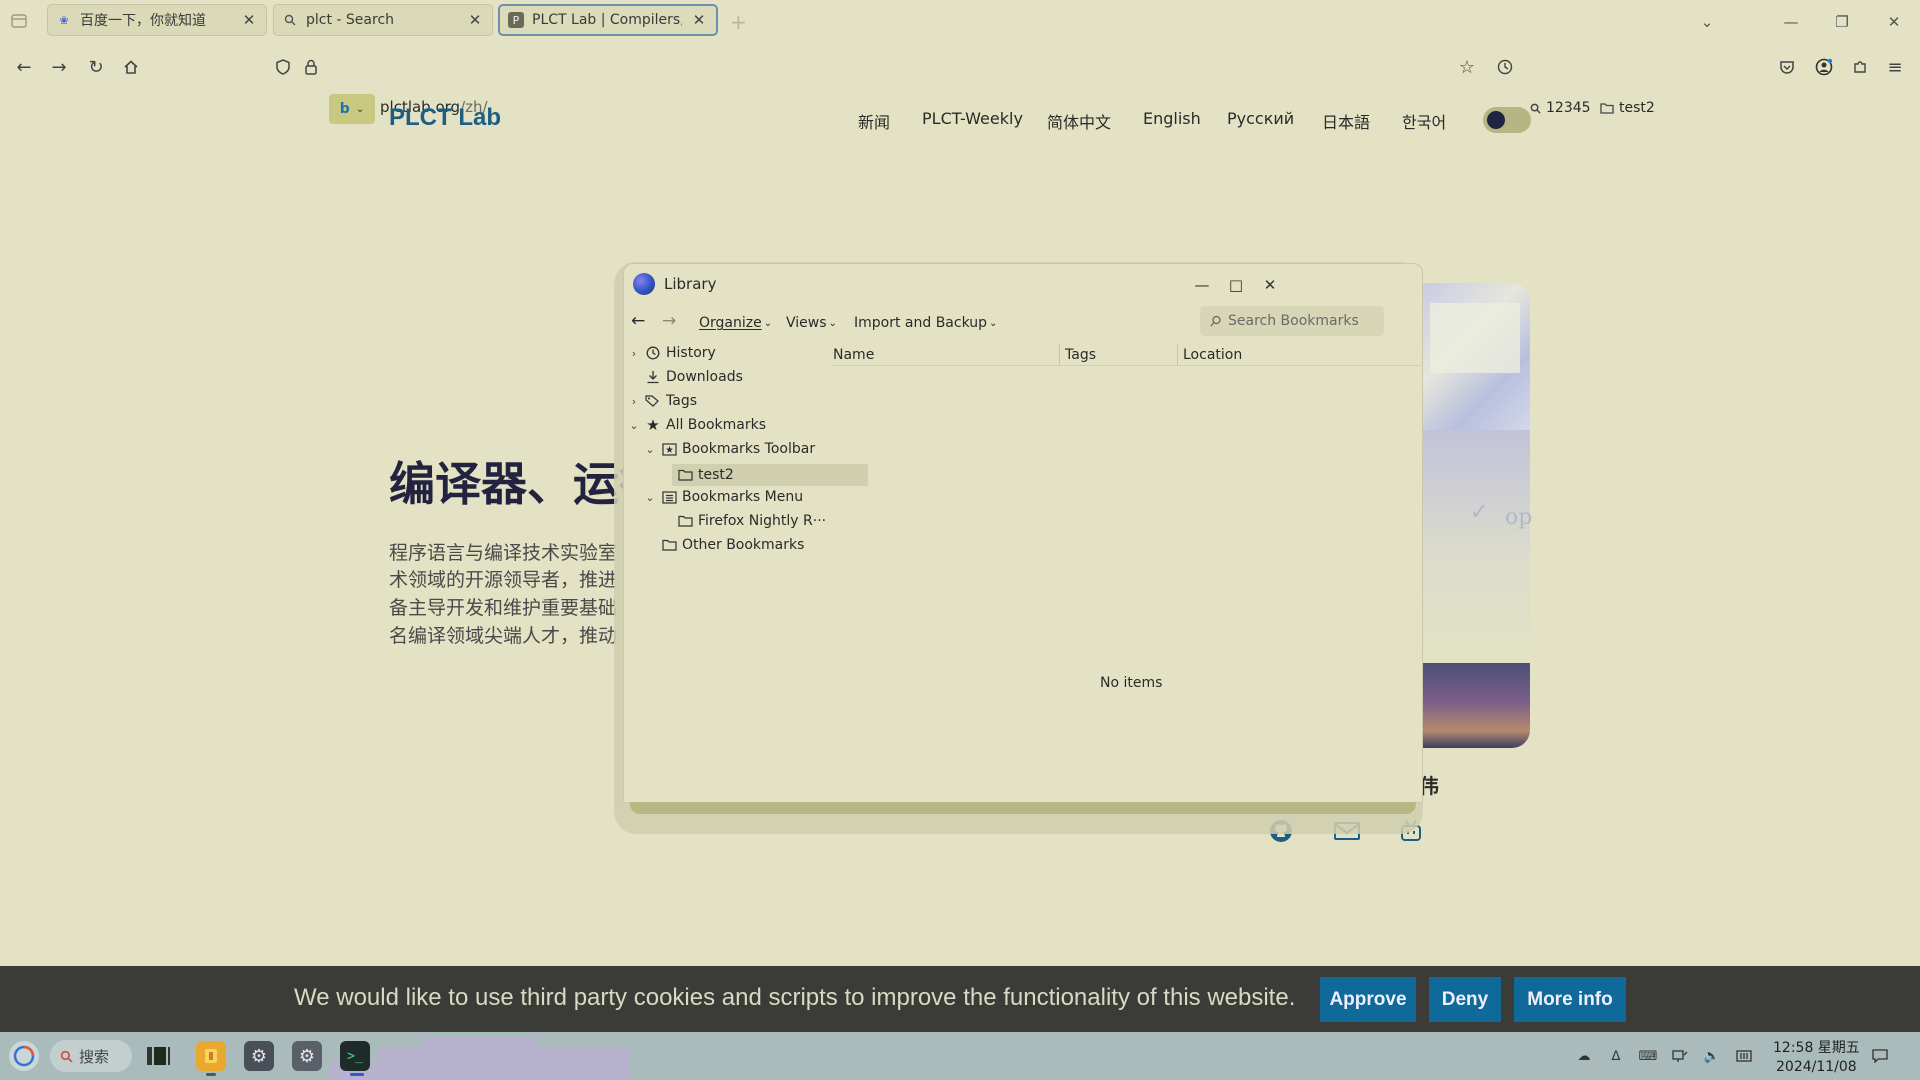 Image resolution: width=1920 pixels, height=1080 pixels. What do you see at coordinates (1744, 1056) in the screenshot?
I see `battery-icon` at bounding box center [1744, 1056].